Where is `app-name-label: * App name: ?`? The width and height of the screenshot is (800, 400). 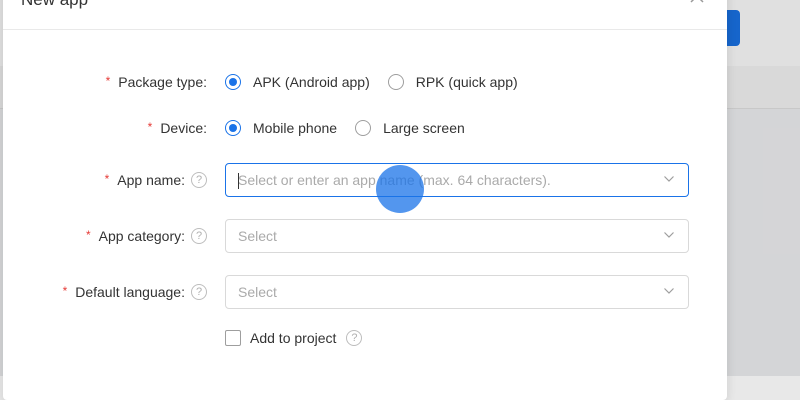 app-name-label: * App name: ? is located at coordinates (156, 180).